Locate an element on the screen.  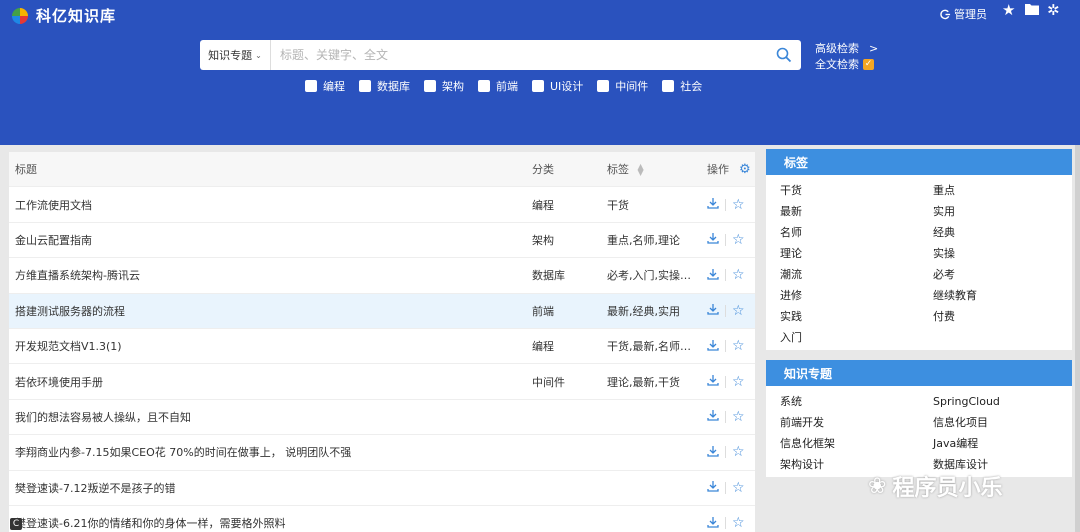
tag-link: 干货 is located at coordinates (856, 190).